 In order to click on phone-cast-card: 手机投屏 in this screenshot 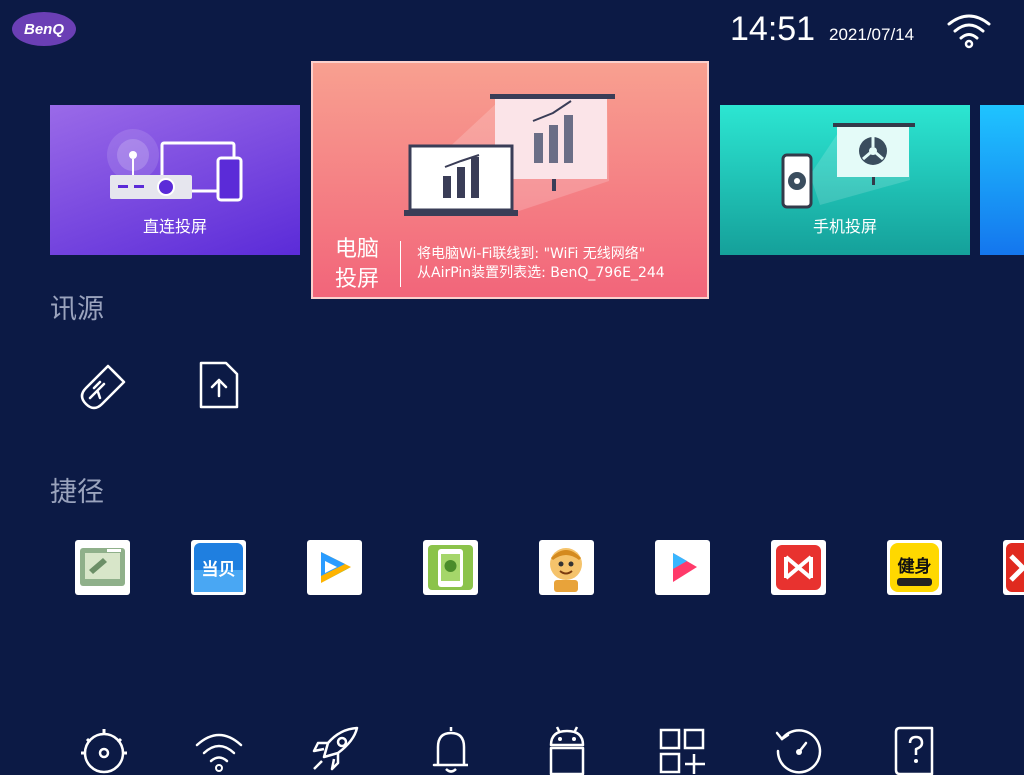, I will do `click(845, 180)`.